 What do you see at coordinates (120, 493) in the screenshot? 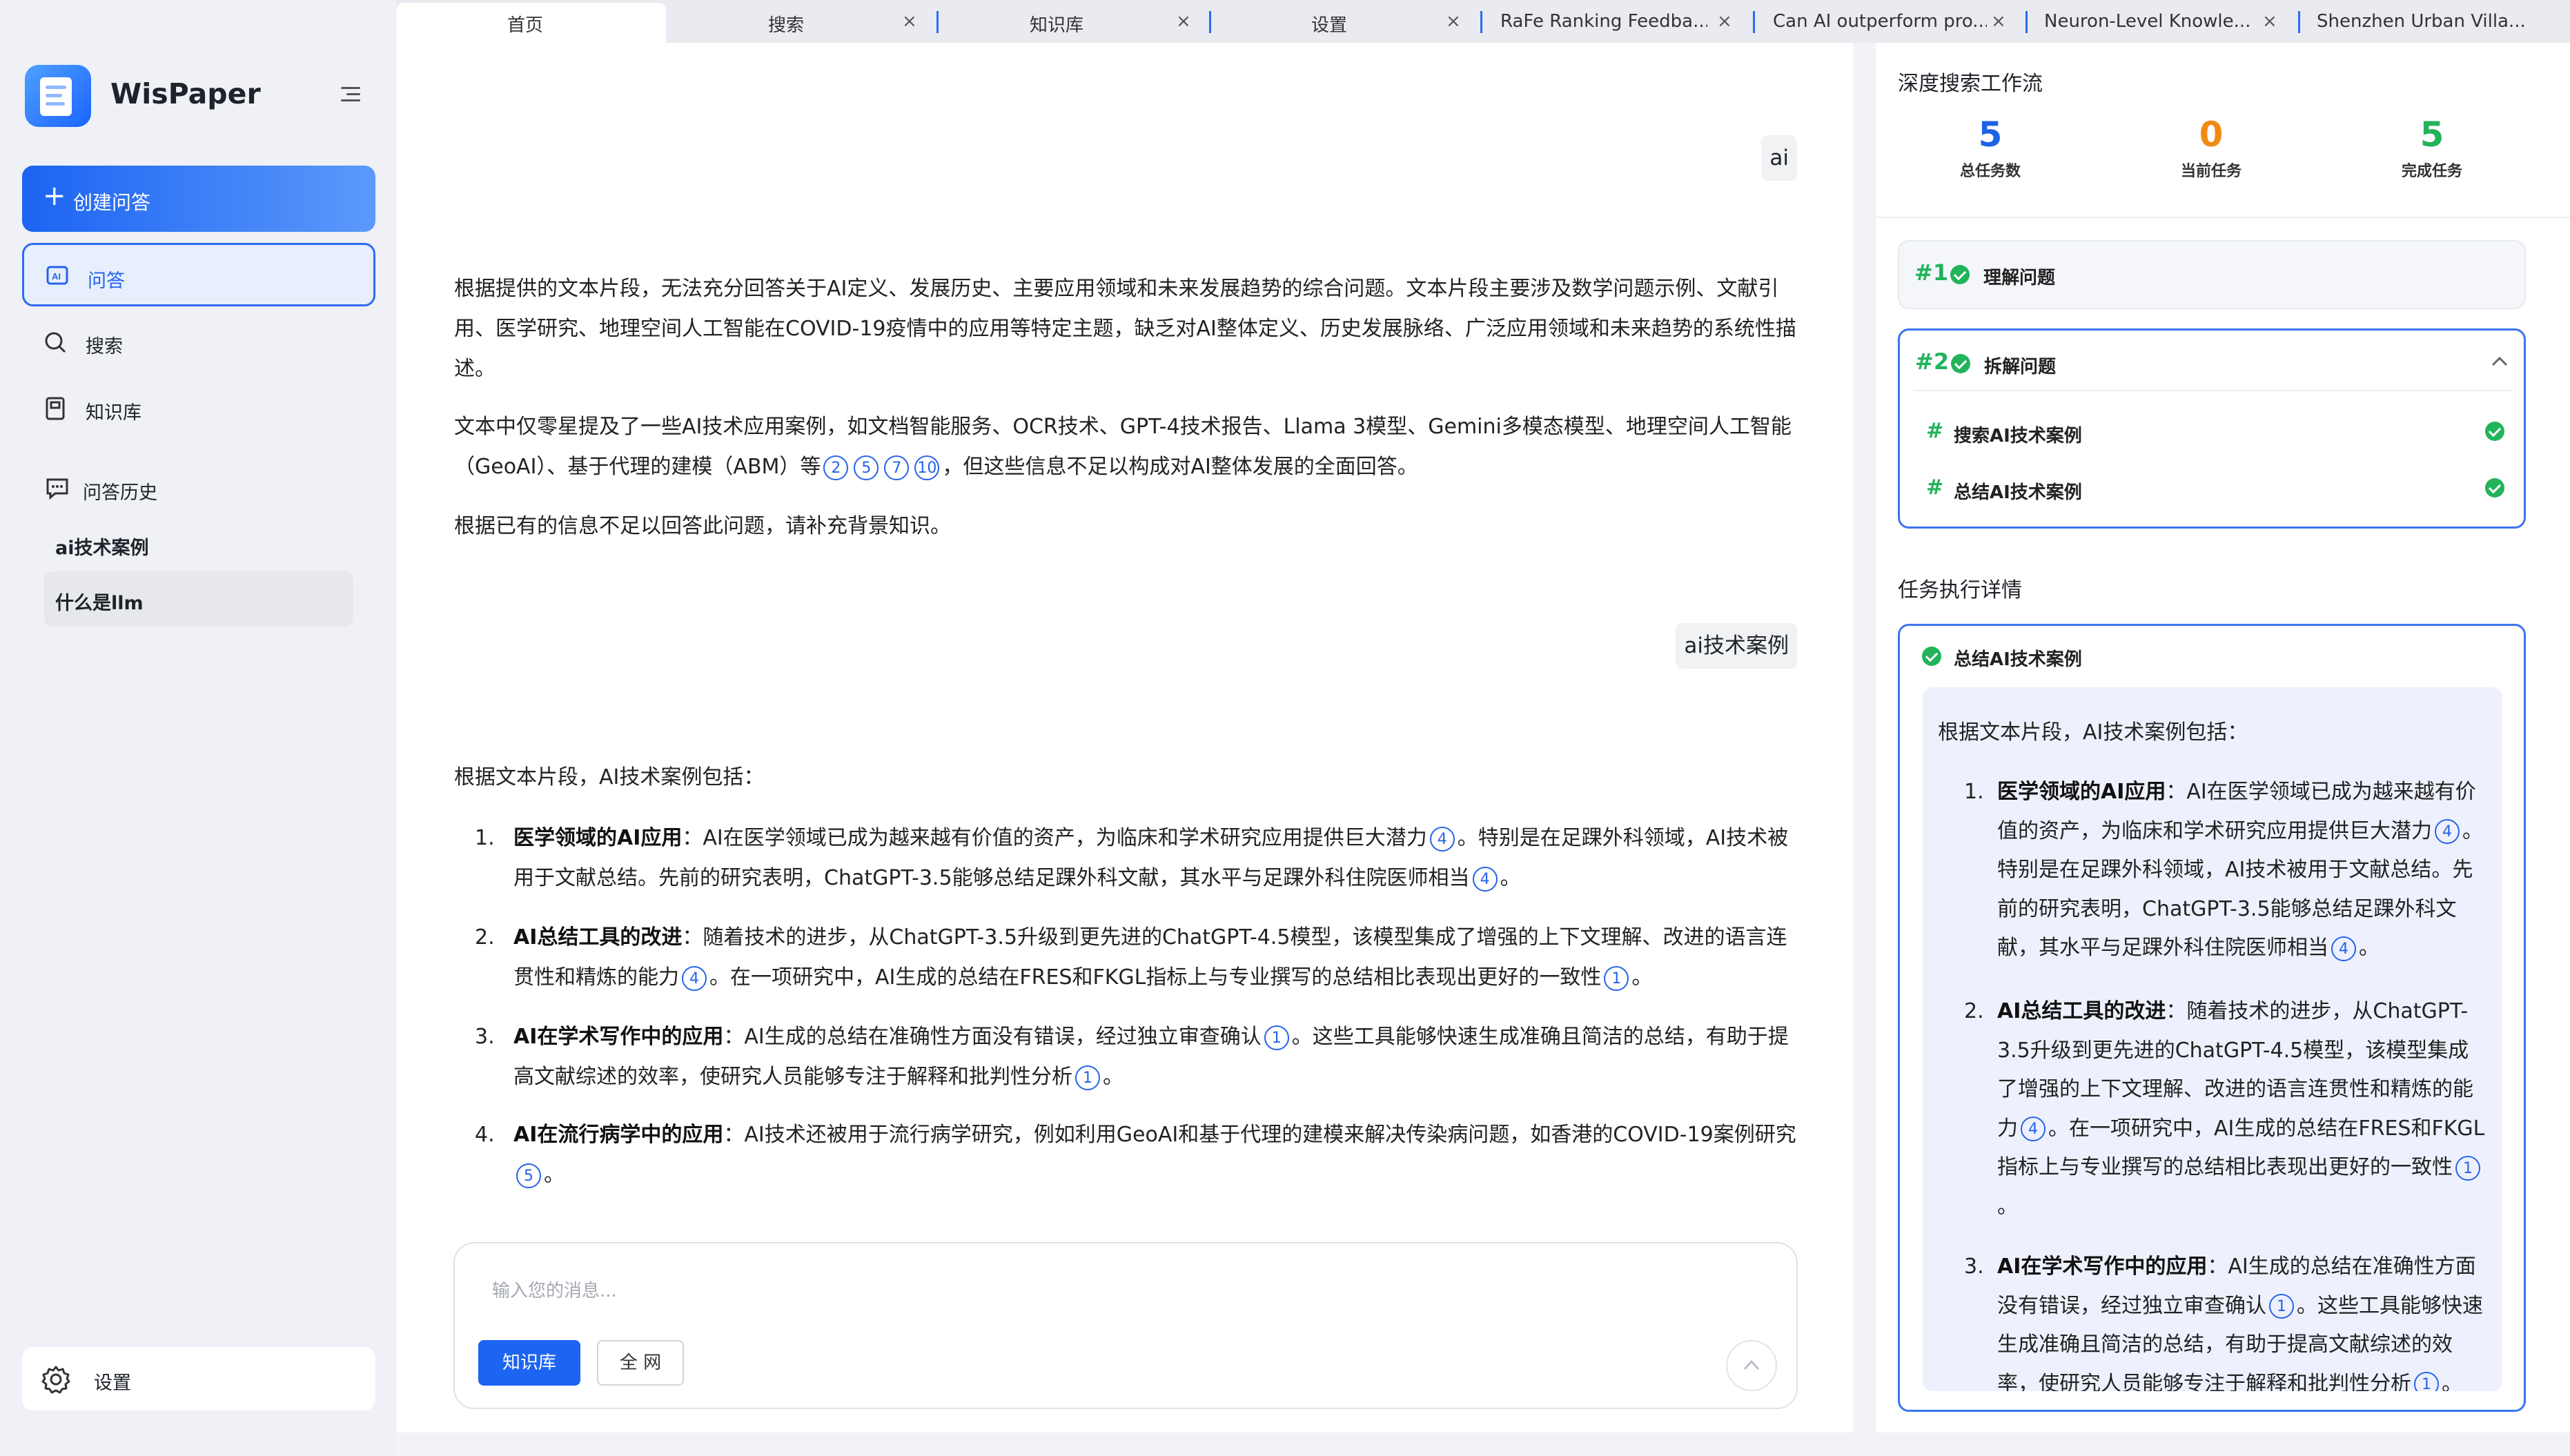
I see `history-title: 问答历史` at bounding box center [120, 493].